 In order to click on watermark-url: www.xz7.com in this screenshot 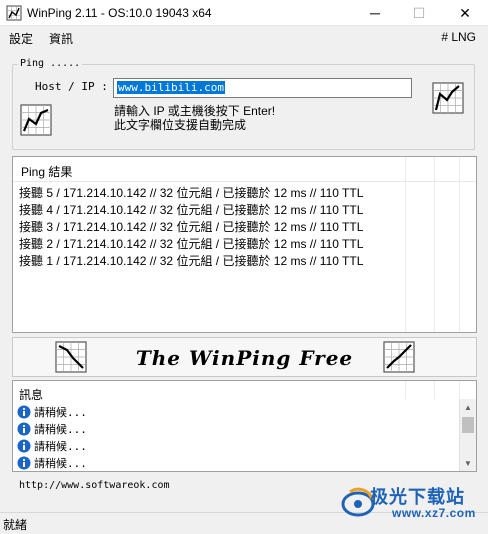, I will do `click(434, 513)`.